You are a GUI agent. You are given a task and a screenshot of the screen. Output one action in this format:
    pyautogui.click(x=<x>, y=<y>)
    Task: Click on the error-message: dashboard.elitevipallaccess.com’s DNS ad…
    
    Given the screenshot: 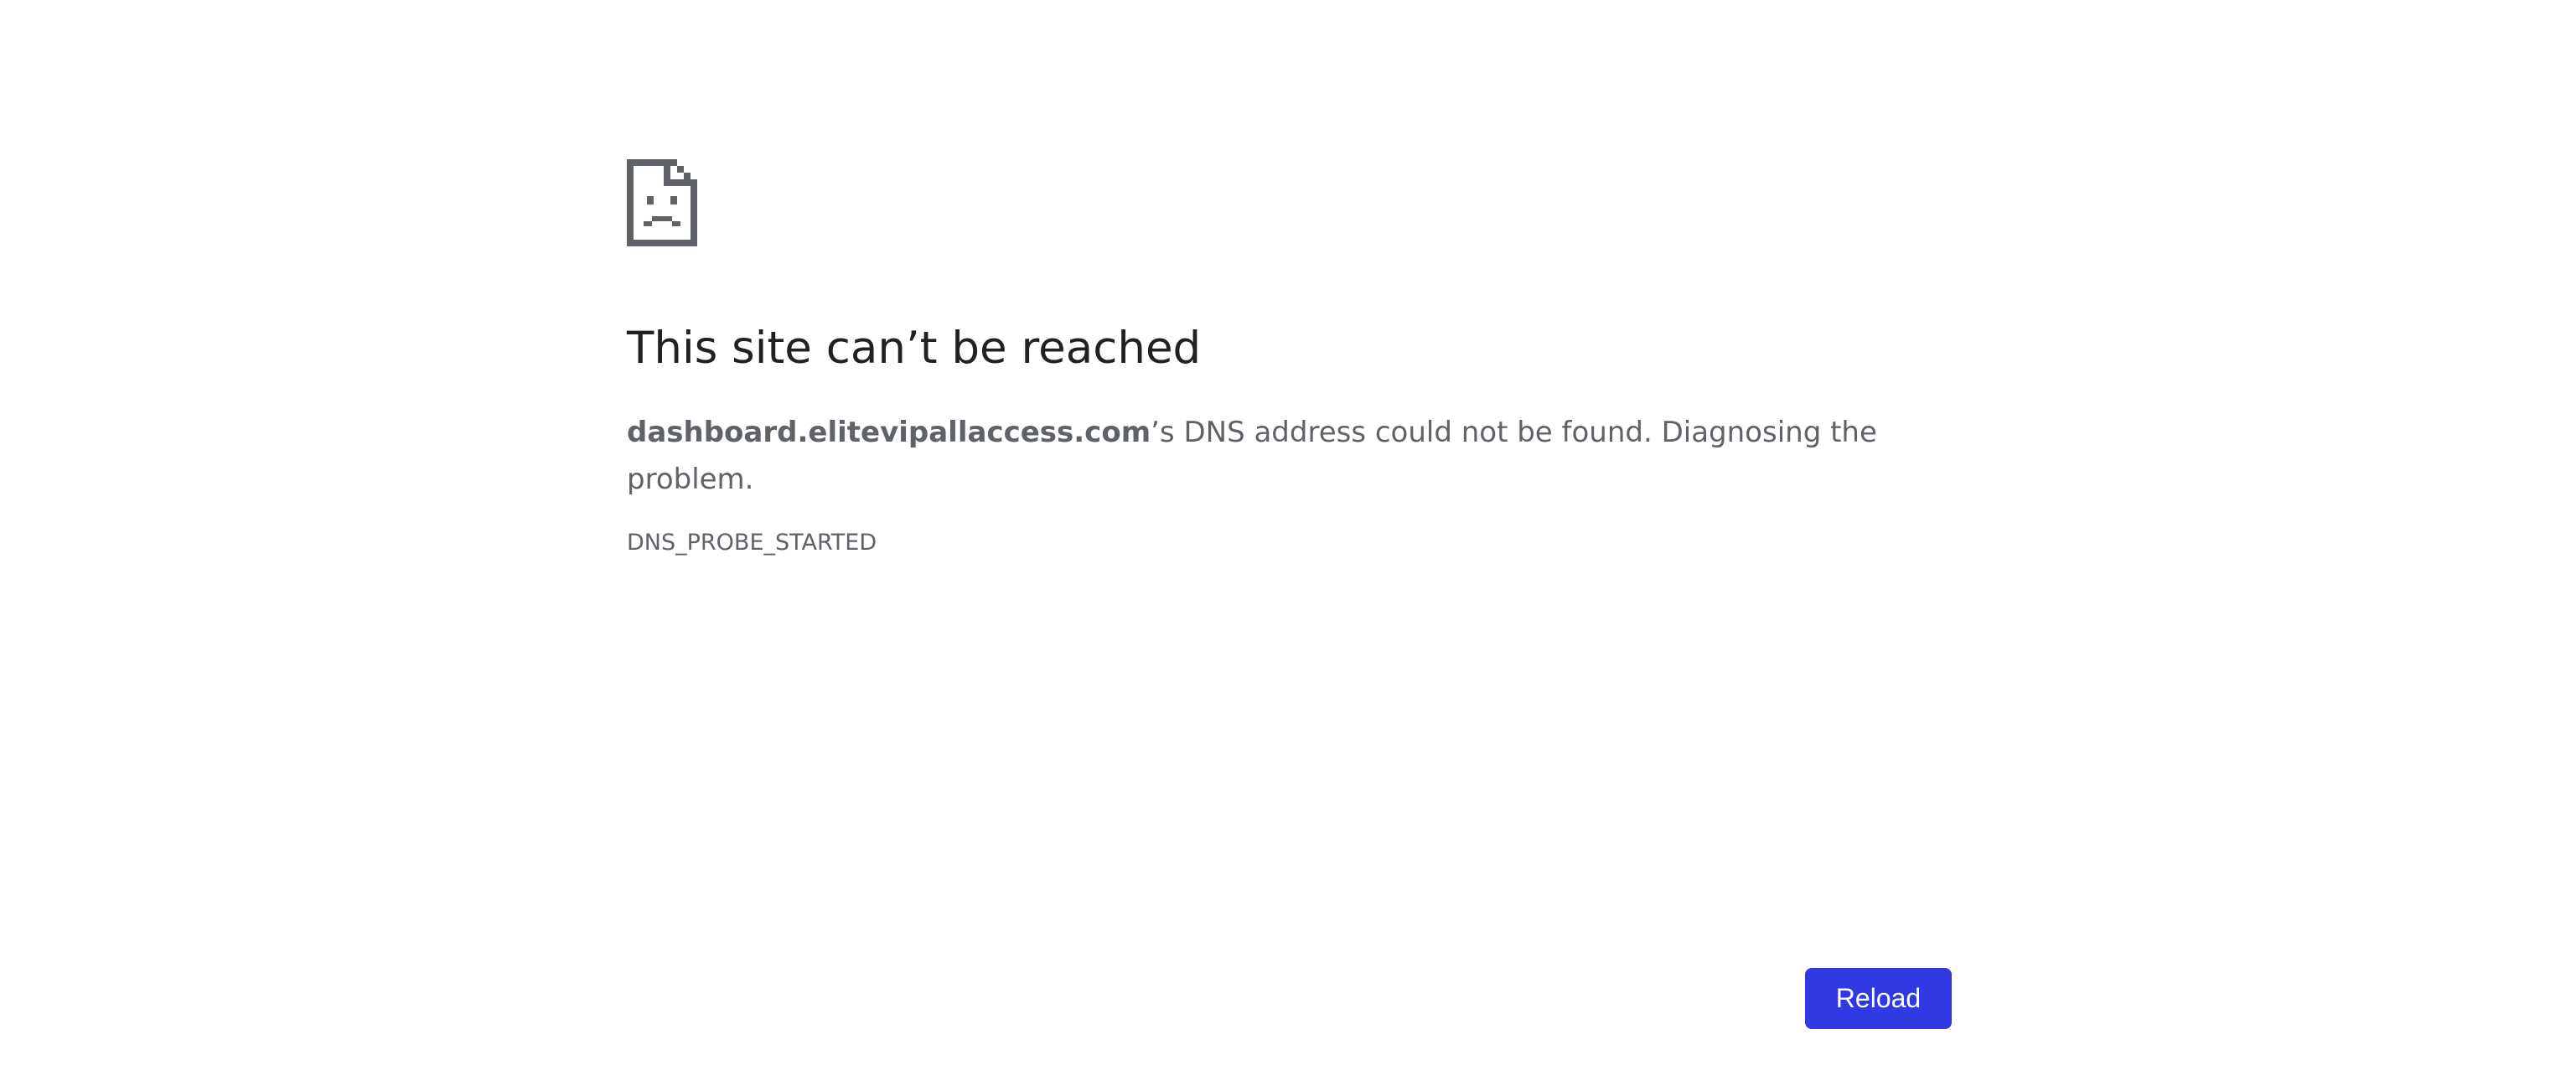 What is the action you would take?
    pyautogui.click(x=1255, y=456)
    